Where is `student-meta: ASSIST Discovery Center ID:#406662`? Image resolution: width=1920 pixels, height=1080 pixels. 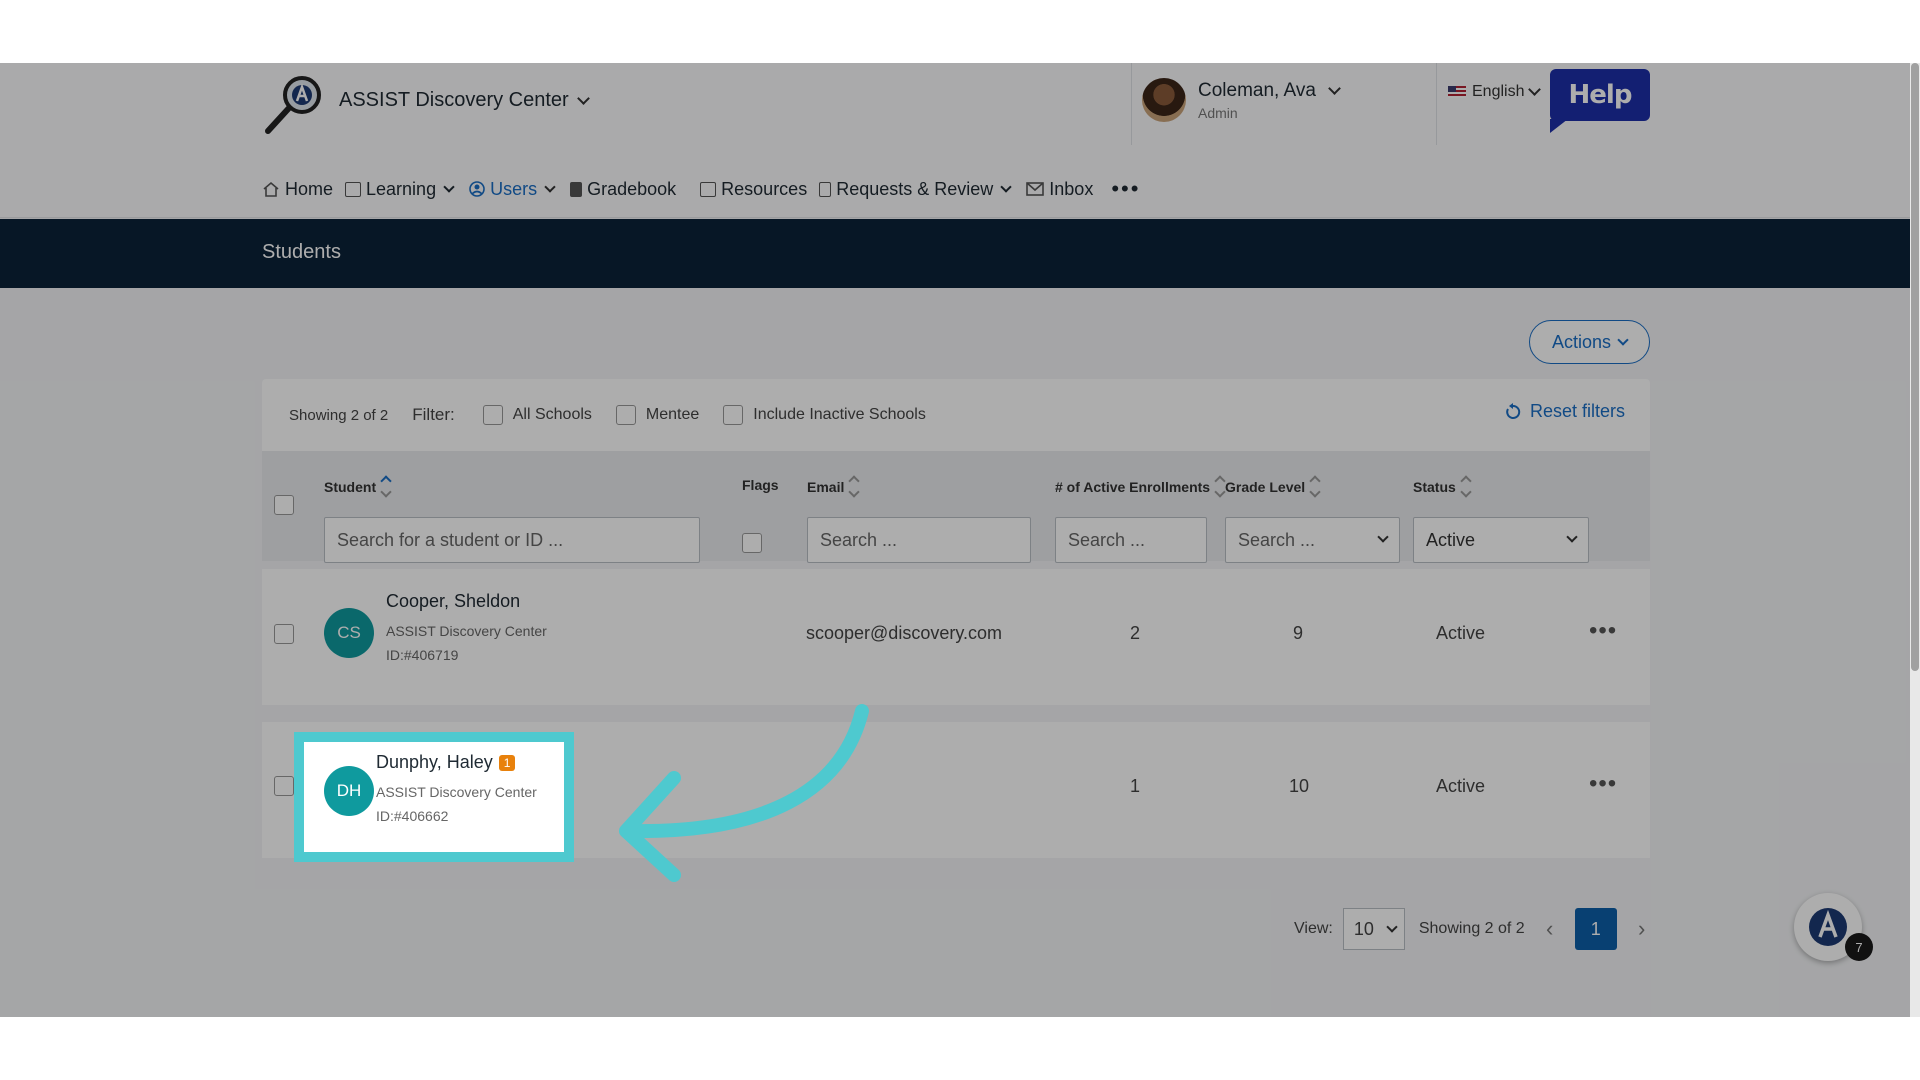 student-meta: ASSIST Discovery Center ID:#406662 is located at coordinates (456, 804).